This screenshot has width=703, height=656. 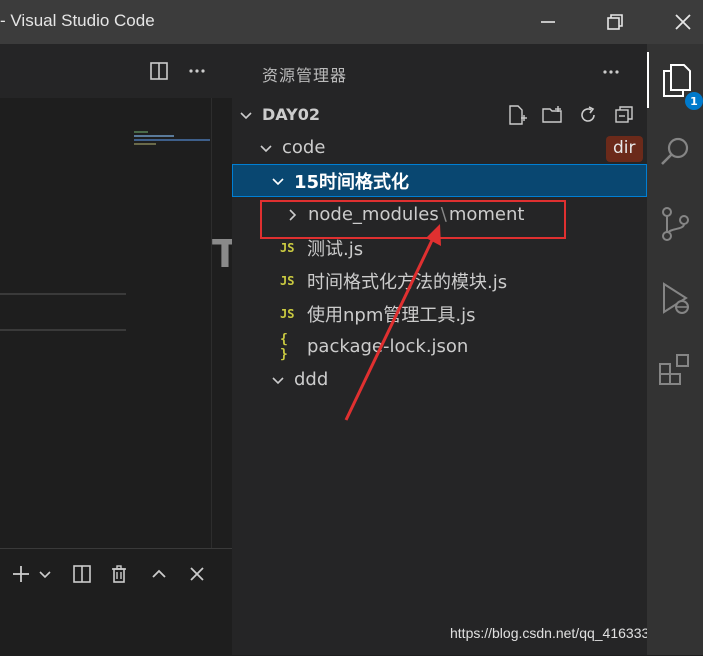 I want to click on title-bar: - Visual Studio Code, so click(x=351, y=22).